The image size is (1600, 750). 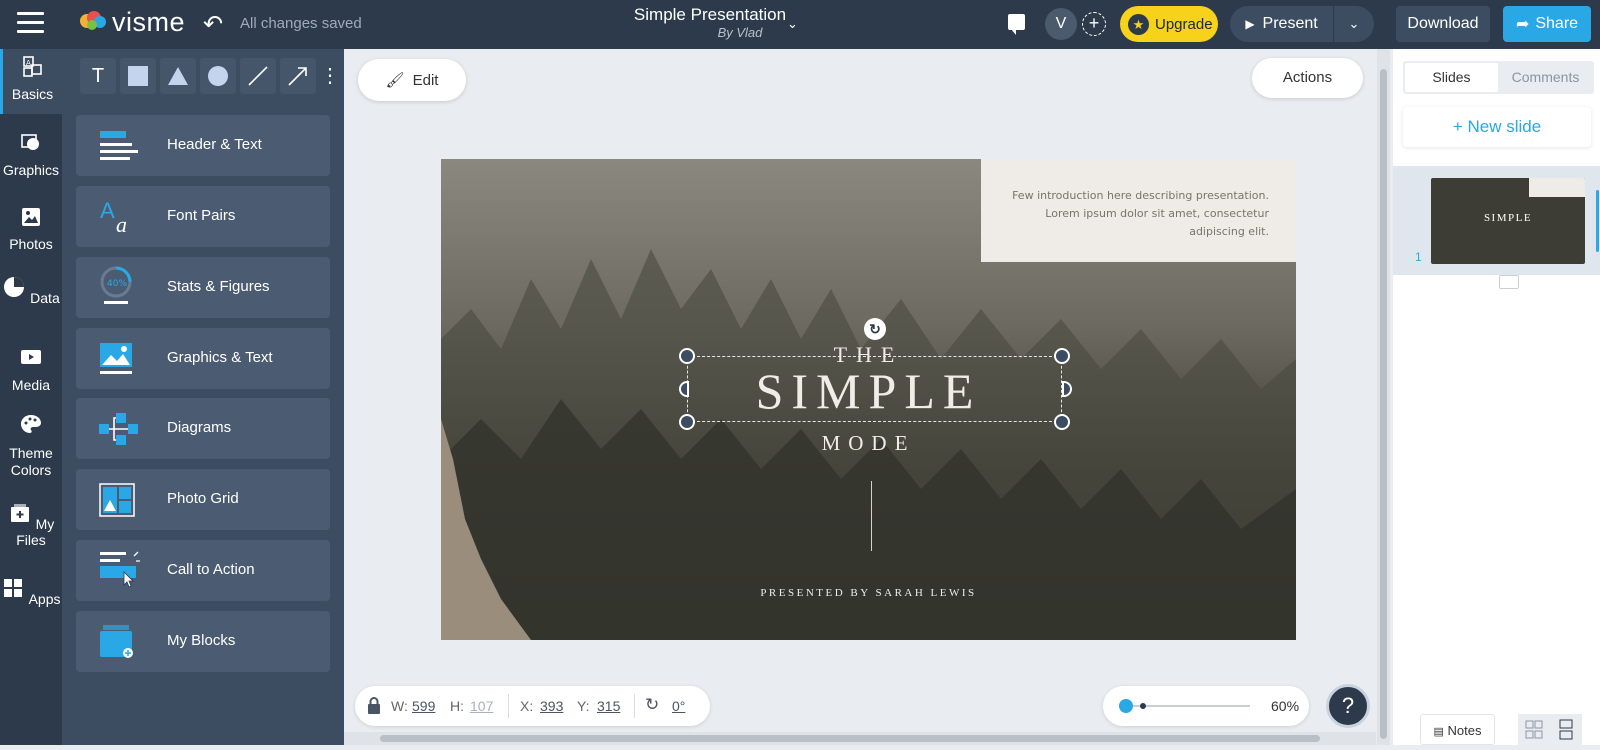 I want to click on block-font-pairs: Aa Font Pairs, so click(x=203, y=216).